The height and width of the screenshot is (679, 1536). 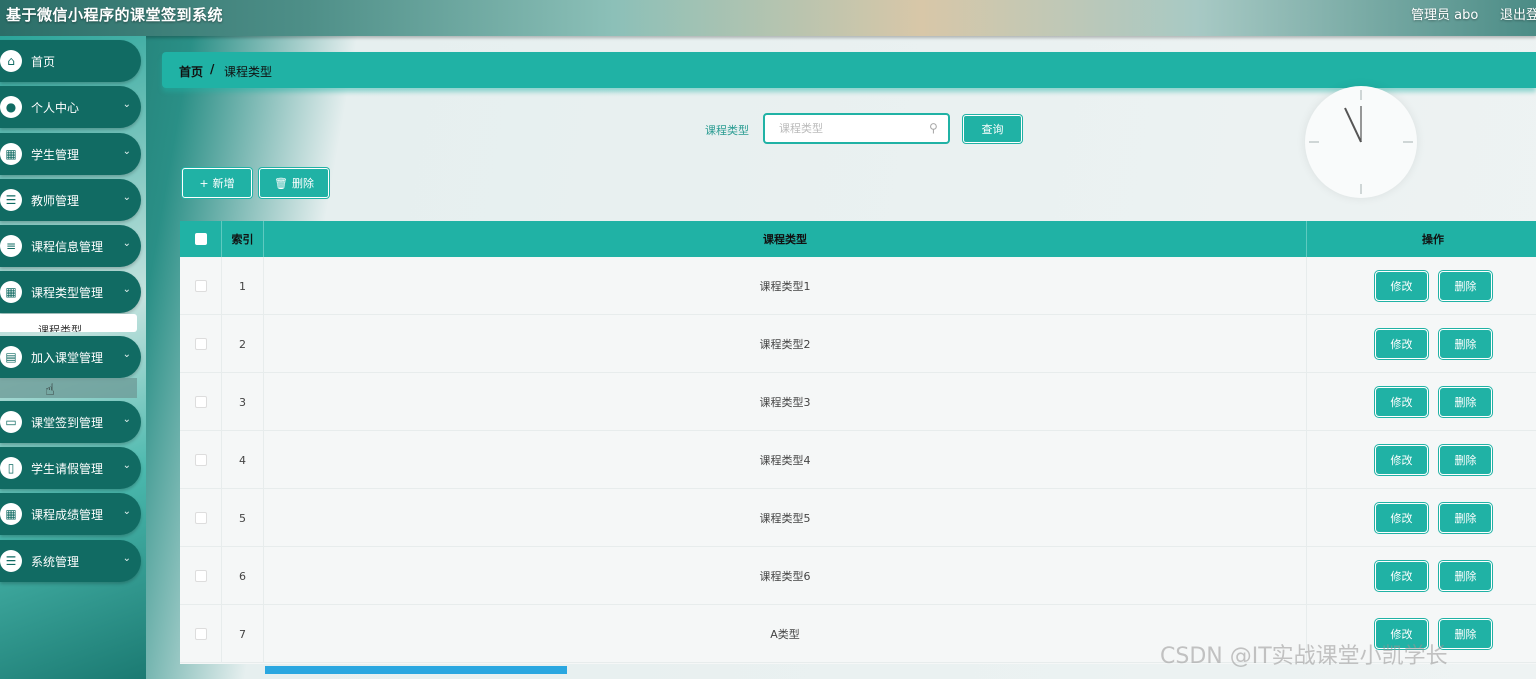 I want to click on sidebar-item-label: 课程信息管理, so click(x=67, y=247).